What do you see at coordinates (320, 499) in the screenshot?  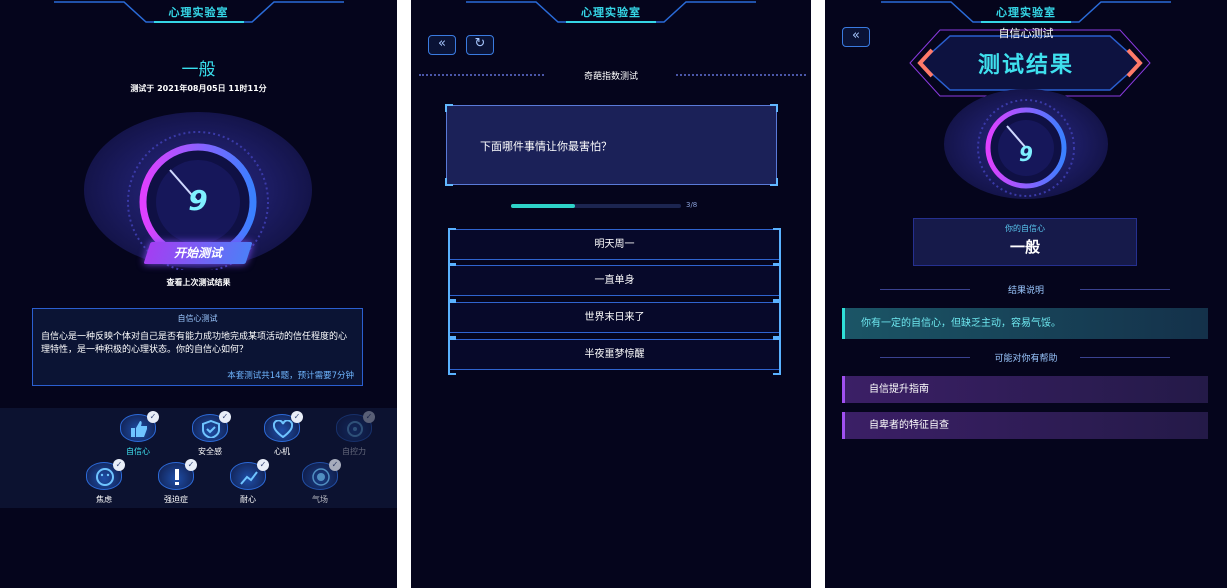 I see `category-label: 气场` at bounding box center [320, 499].